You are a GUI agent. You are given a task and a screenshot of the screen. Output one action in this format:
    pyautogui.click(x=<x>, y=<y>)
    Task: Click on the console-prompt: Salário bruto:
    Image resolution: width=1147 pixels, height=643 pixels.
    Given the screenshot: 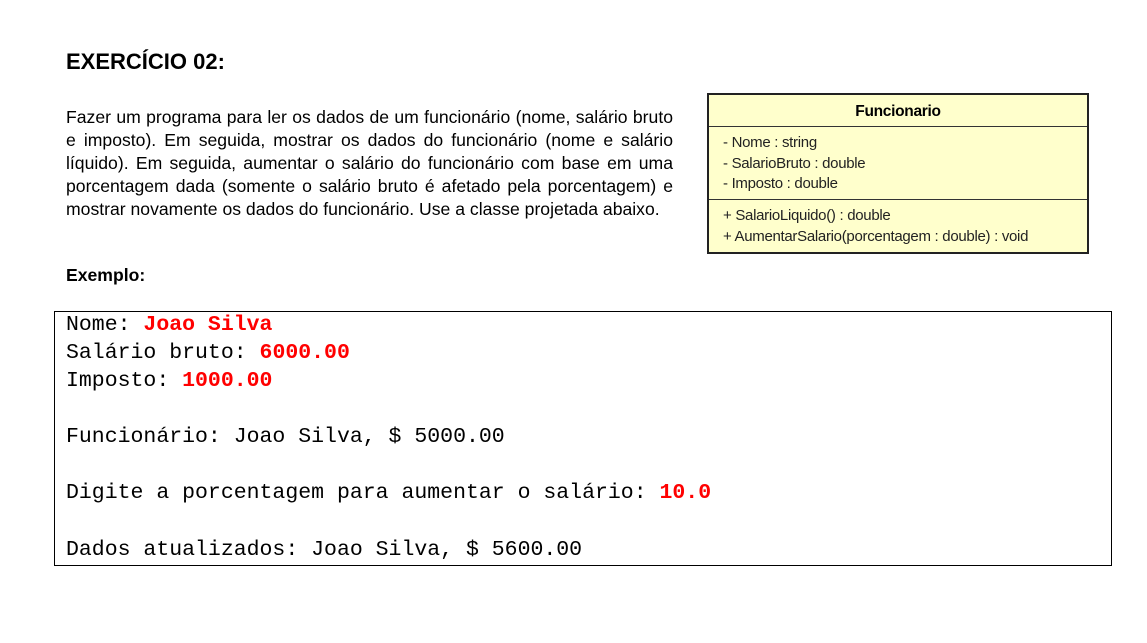 What is the action you would take?
    pyautogui.click(x=163, y=353)
    